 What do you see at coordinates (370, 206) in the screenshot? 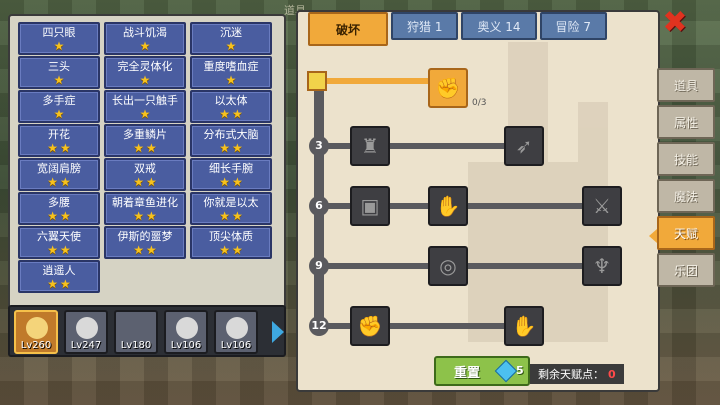
I see `cards-talent-node: ▣` at bounding box center [370, 206].